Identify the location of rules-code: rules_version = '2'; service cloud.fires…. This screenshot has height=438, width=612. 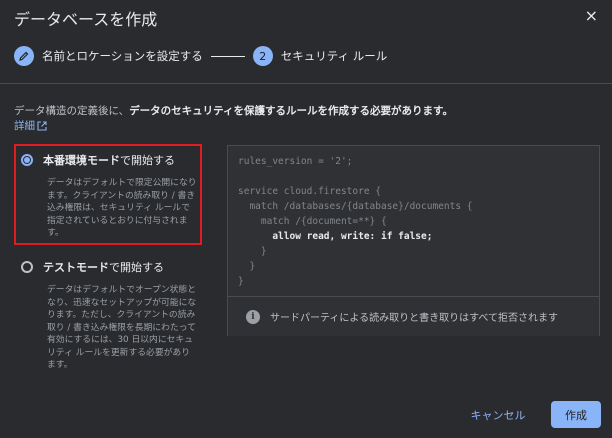
(355, 221).